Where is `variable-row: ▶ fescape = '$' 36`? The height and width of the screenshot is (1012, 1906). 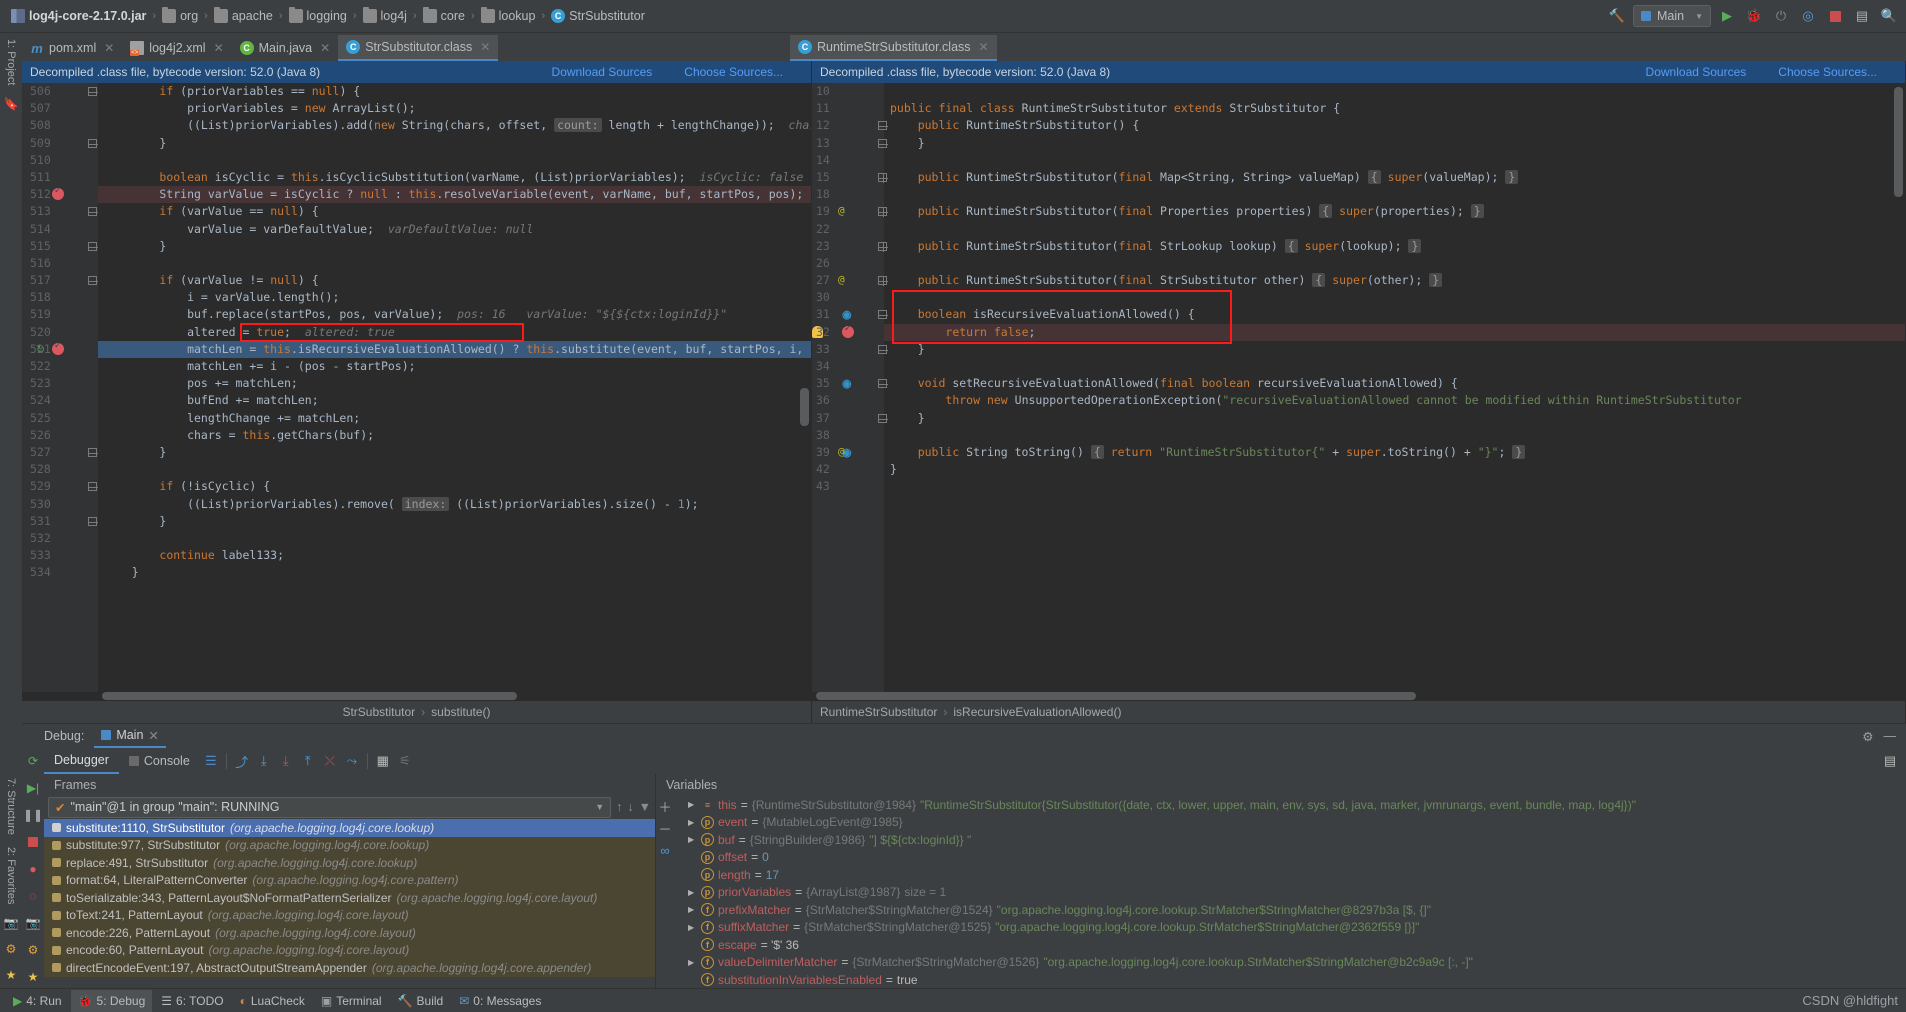 variable-row: ▶ fescape = '$' 36 is located at coordinates (1290, 945).